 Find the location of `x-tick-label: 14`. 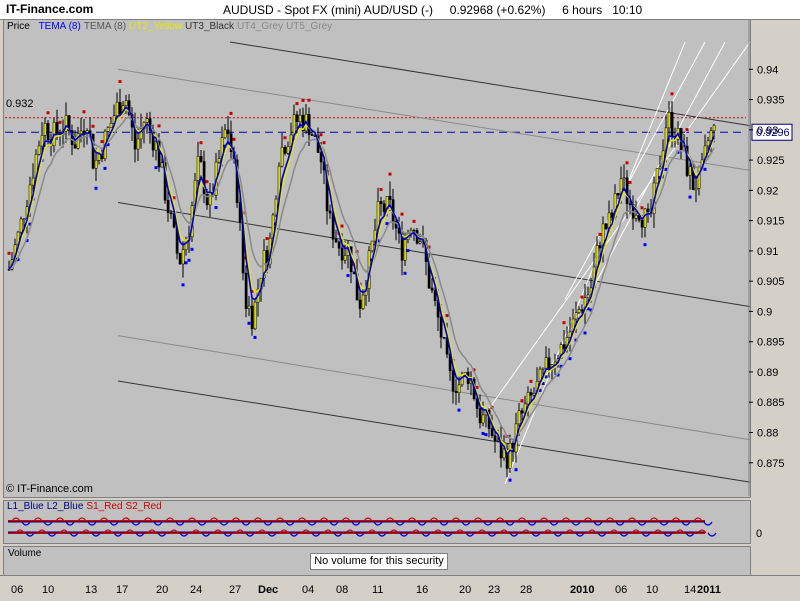

x-tick-label: 14 is located at coordinates (690, 590).